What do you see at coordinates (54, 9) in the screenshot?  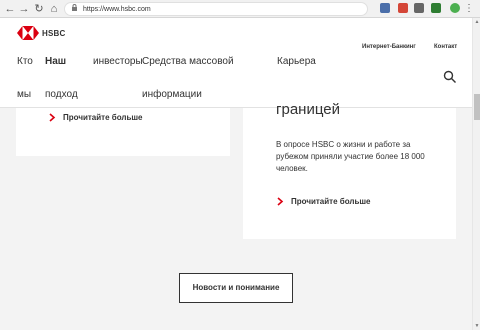 I see `home-icon: ⌂` at bounding box center [54, 9].